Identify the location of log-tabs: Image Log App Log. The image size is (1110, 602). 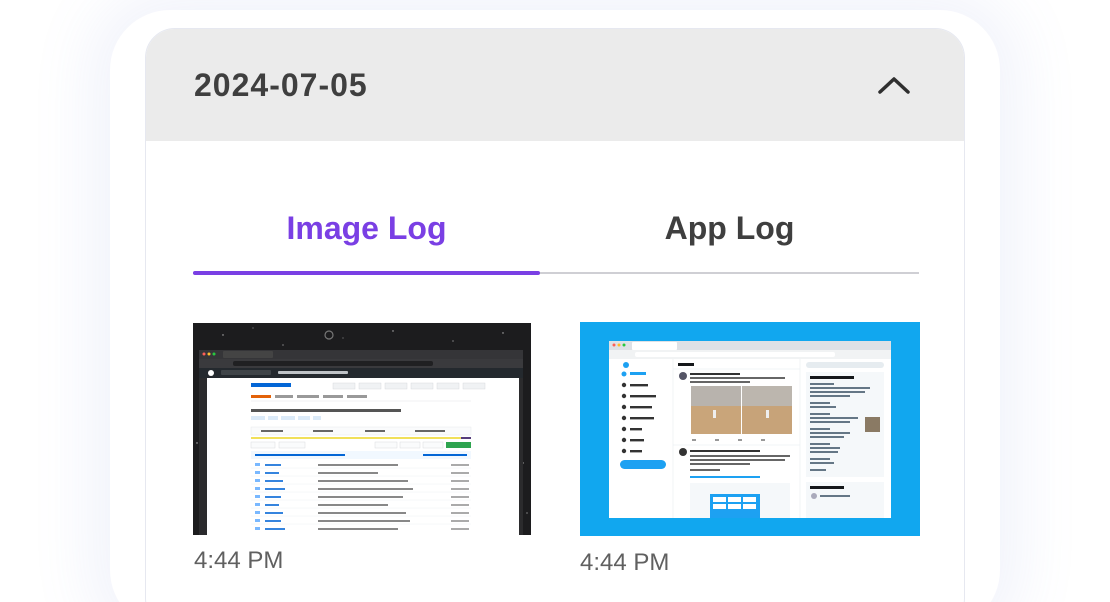
(556, 229).